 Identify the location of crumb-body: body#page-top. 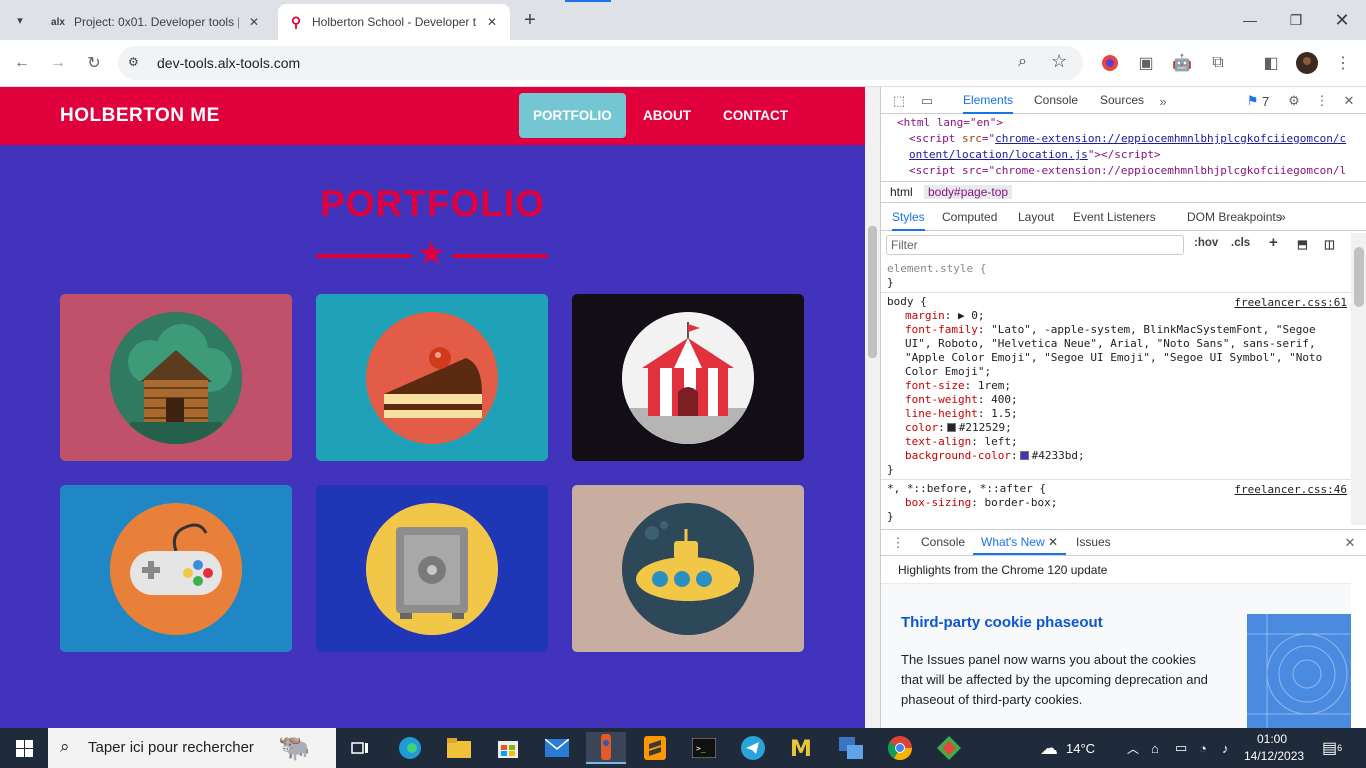
(968, 192).